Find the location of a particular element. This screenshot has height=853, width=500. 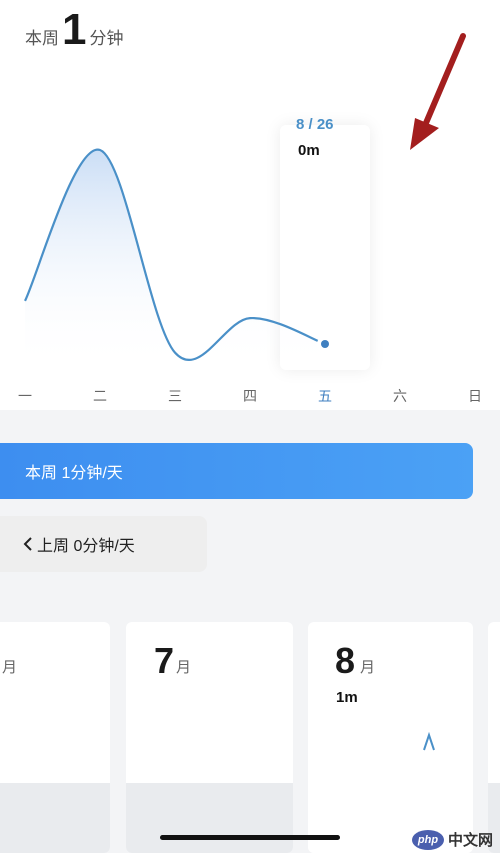

weekday-label-sat: 六 is located at coordinates (400, 396).